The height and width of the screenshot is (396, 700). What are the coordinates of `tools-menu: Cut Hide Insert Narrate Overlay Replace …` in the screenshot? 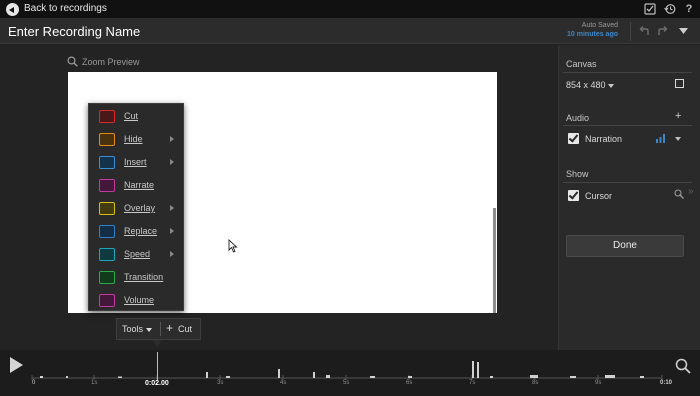 It's located at (136, 207).